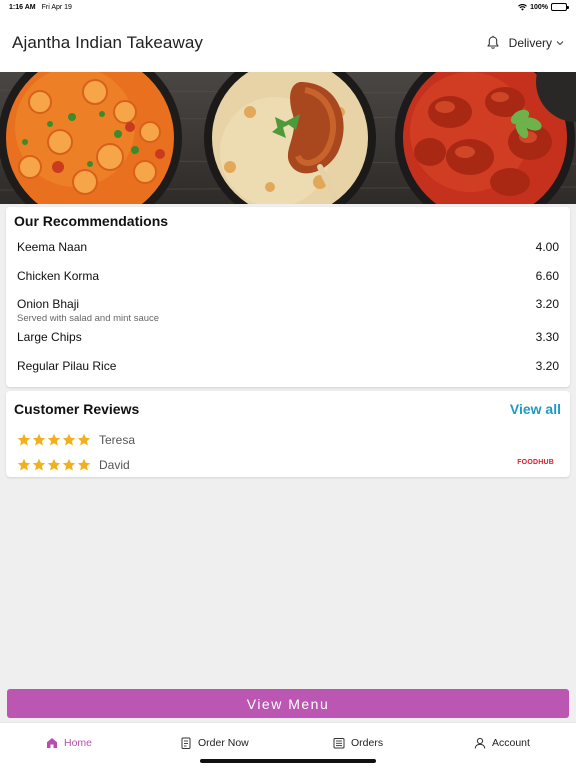  I want to click on item-name: Large Chips, so click(49, 337).